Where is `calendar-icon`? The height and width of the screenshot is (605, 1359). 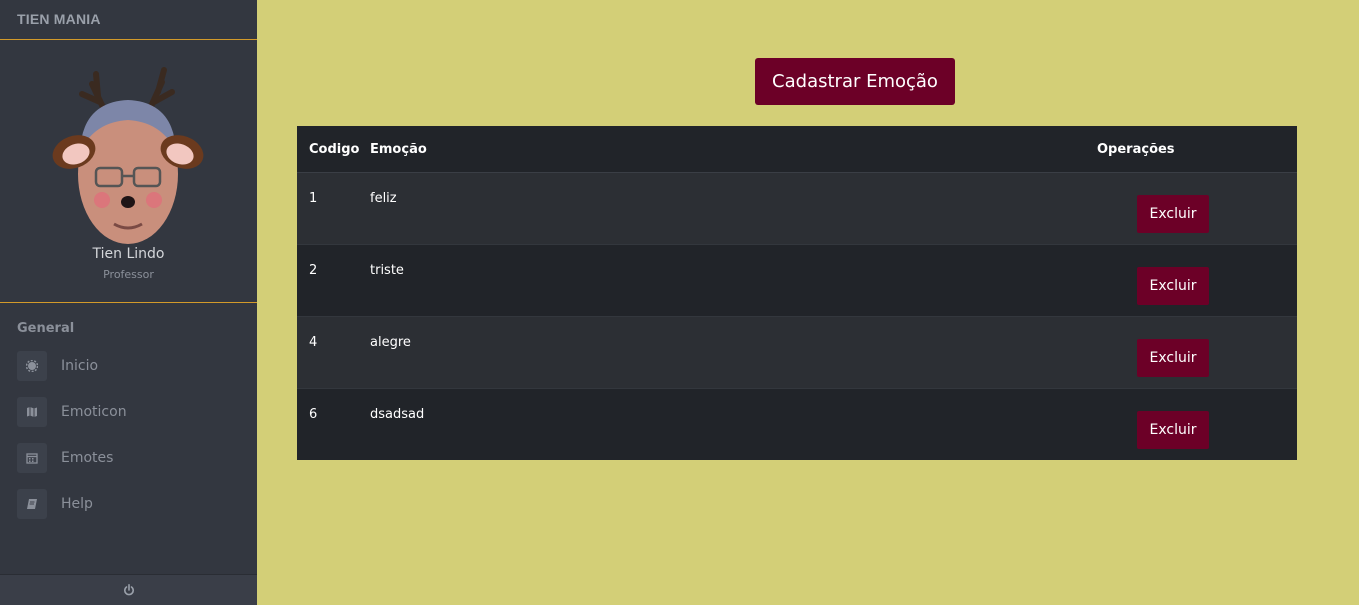
calendar-icon is located at coordinates (32, 458).